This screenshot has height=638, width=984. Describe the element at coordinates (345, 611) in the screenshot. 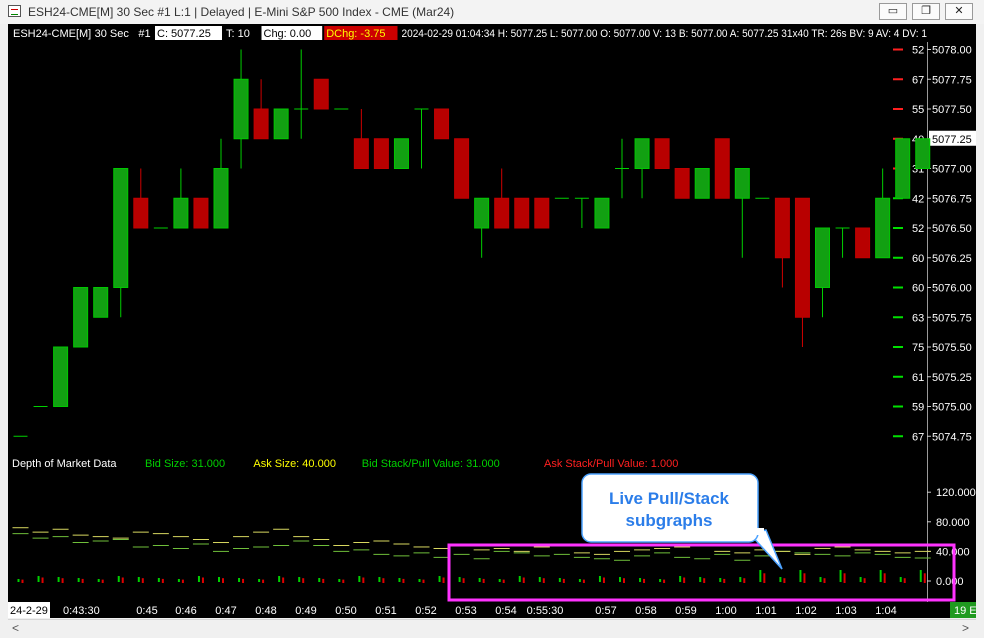

I see `time-label: 0:50` at that location.